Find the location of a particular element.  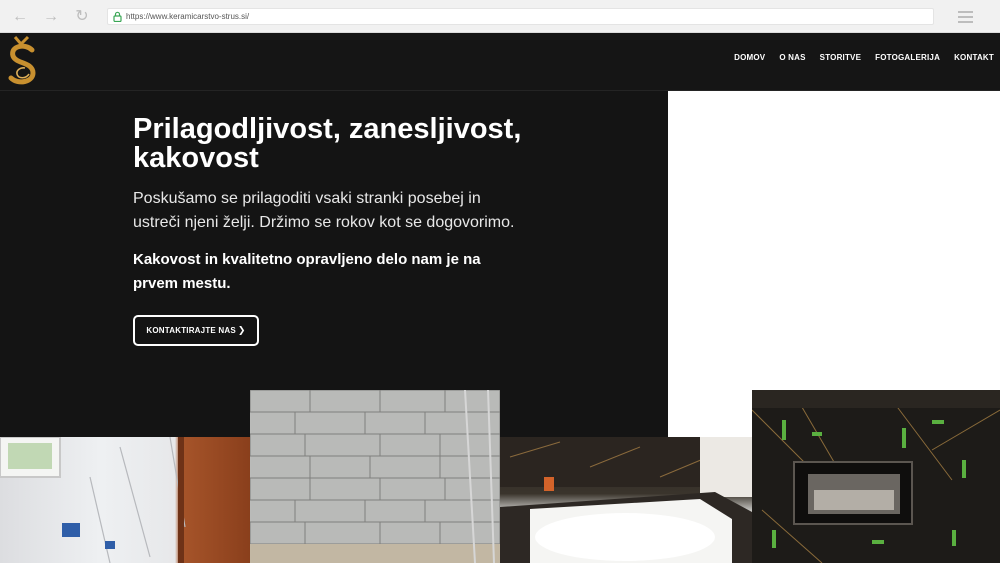

hamburger-menu-icon is located at coordinates (965, 17).